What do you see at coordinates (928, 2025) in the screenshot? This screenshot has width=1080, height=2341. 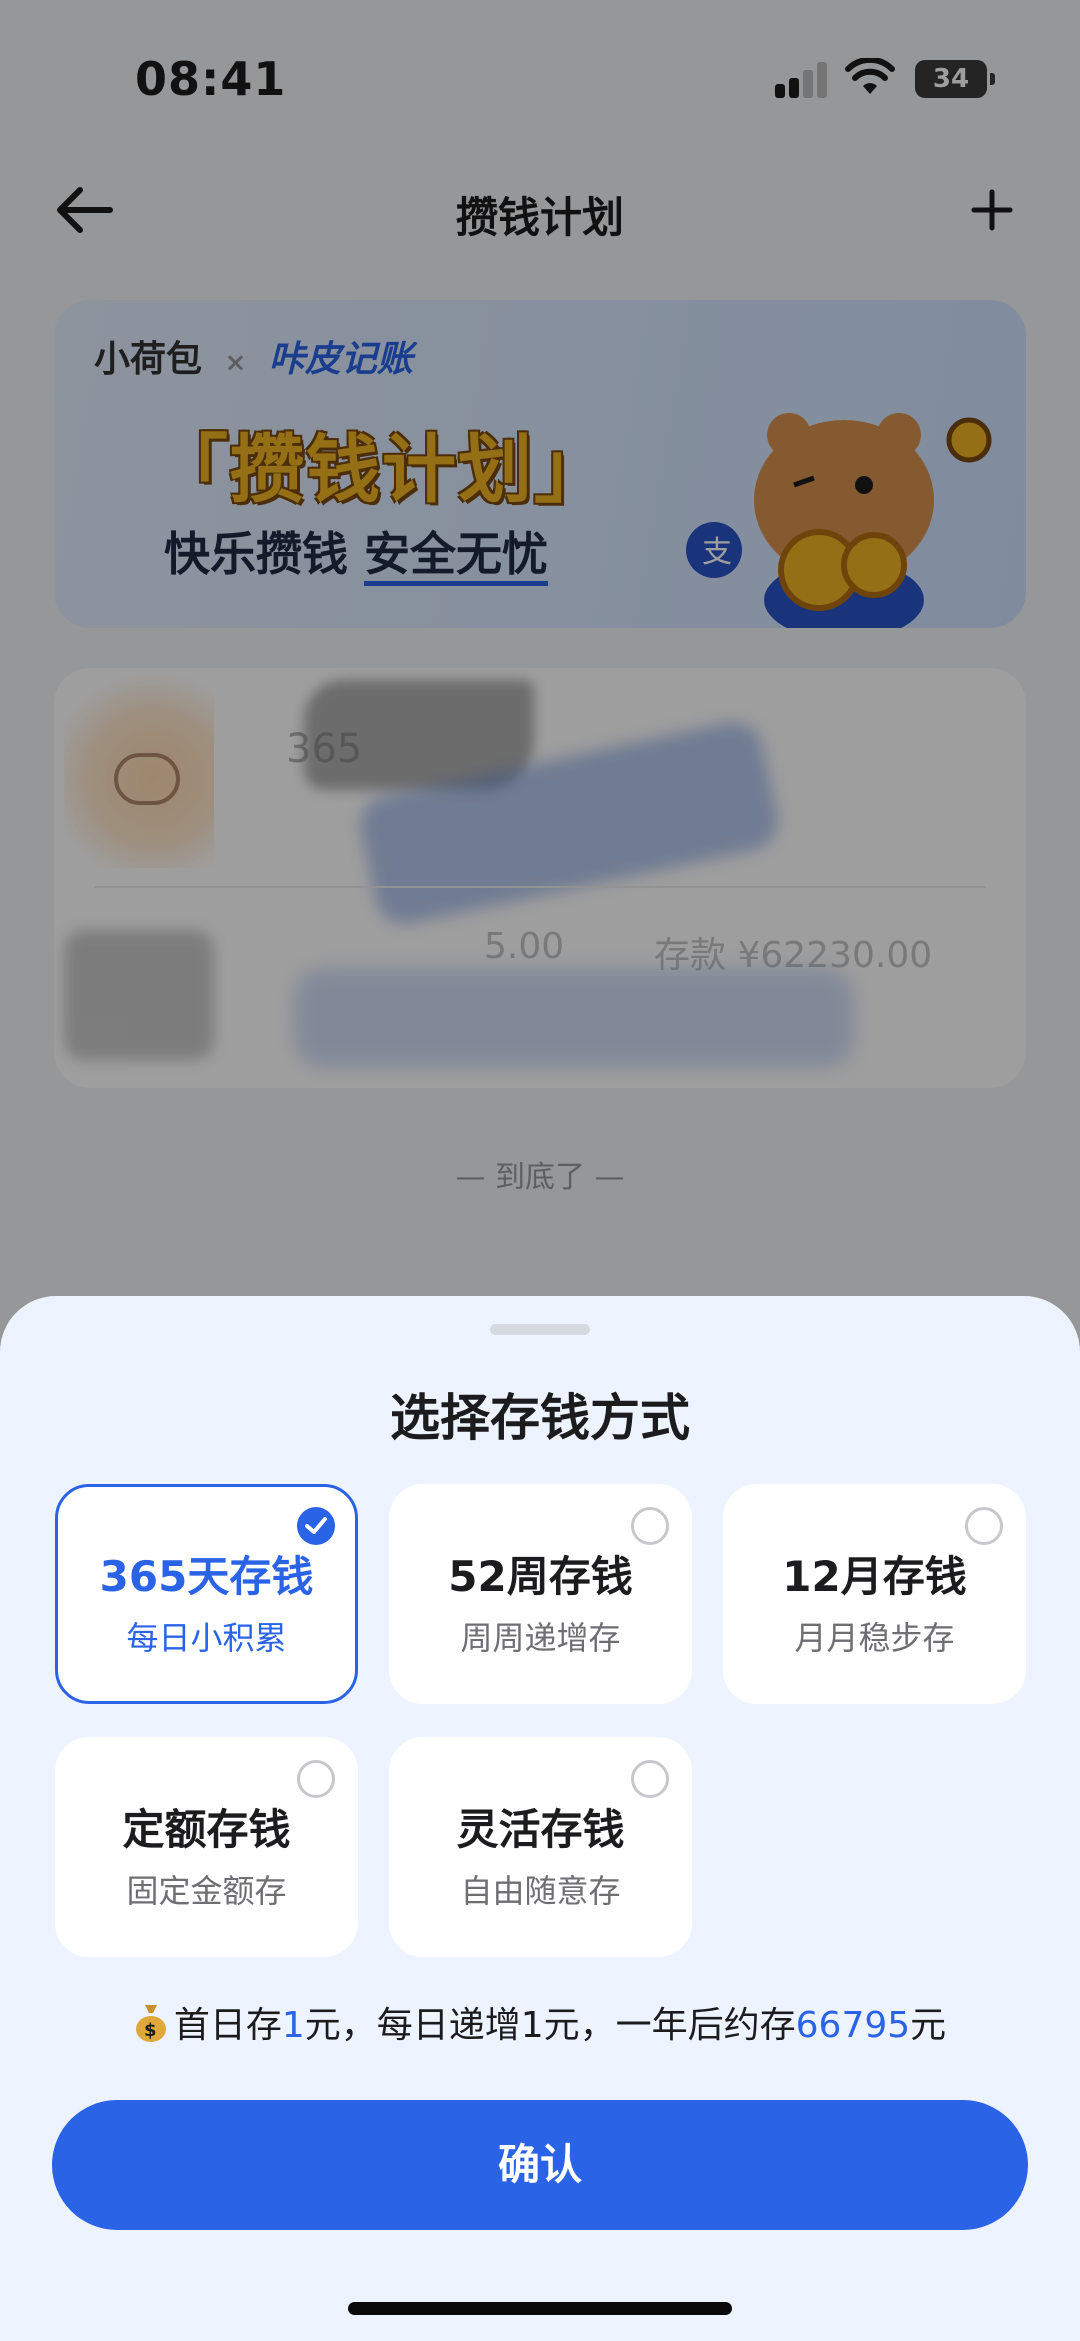 I see `summary-text-3: 元` at bounding box center [928, 2025].